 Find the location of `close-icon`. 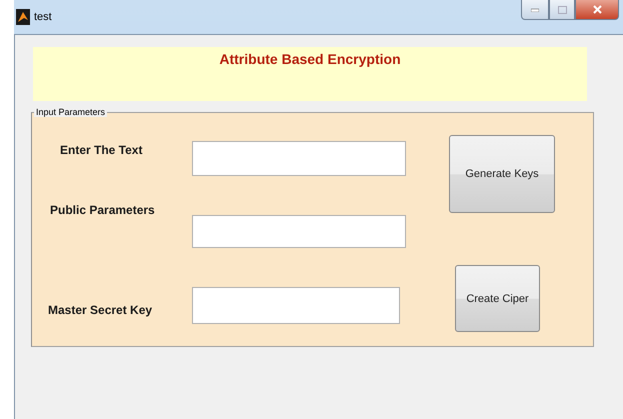

close-icon is located at coordinates (597, 9).